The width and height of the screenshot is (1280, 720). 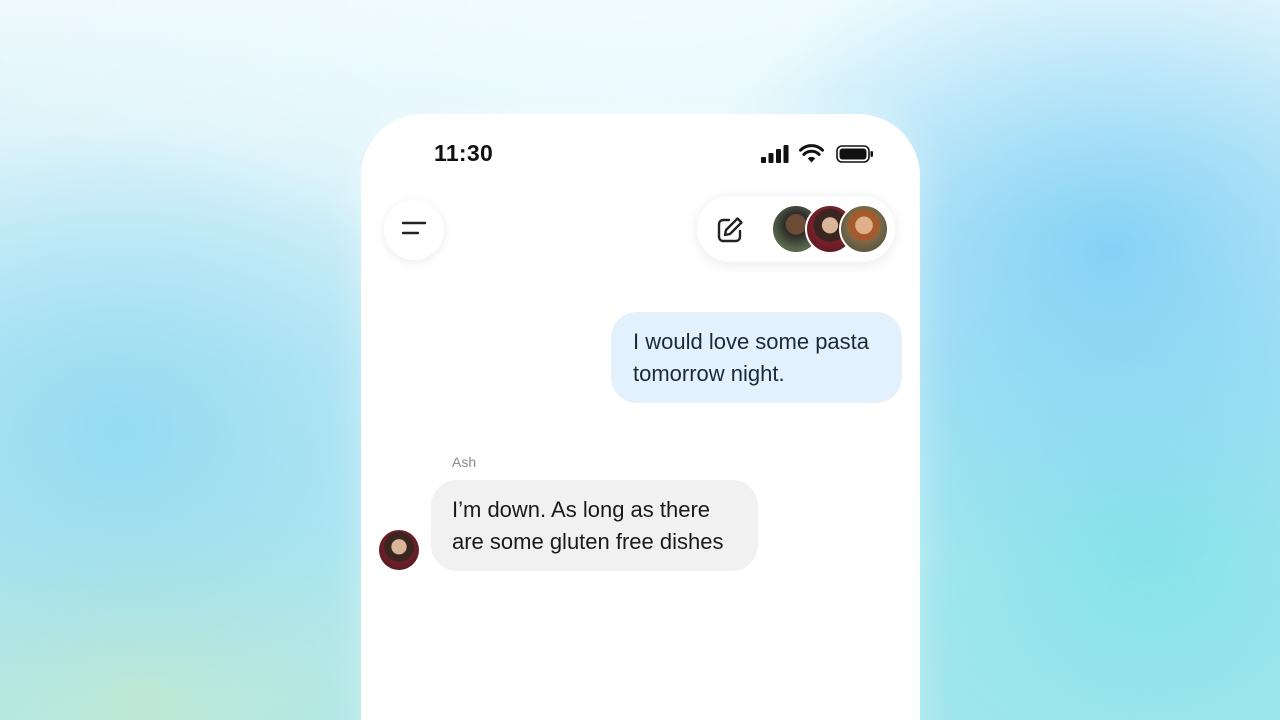 I want to click on chat-header-actions, so click(x=796, y=229).